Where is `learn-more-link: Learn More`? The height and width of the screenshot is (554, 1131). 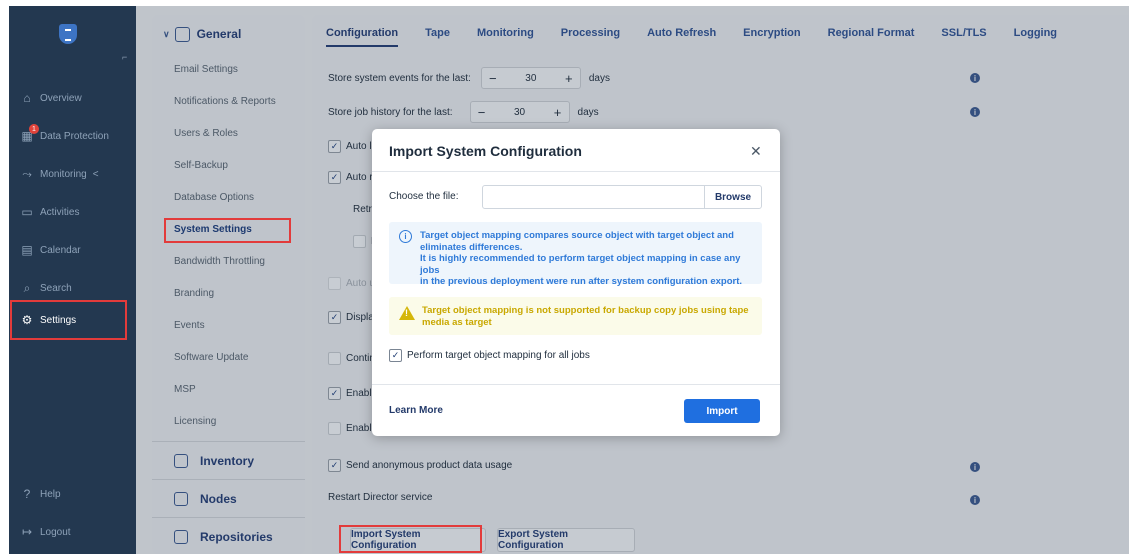
learn-more-link: Learn More is located at coordinates (416, 410).